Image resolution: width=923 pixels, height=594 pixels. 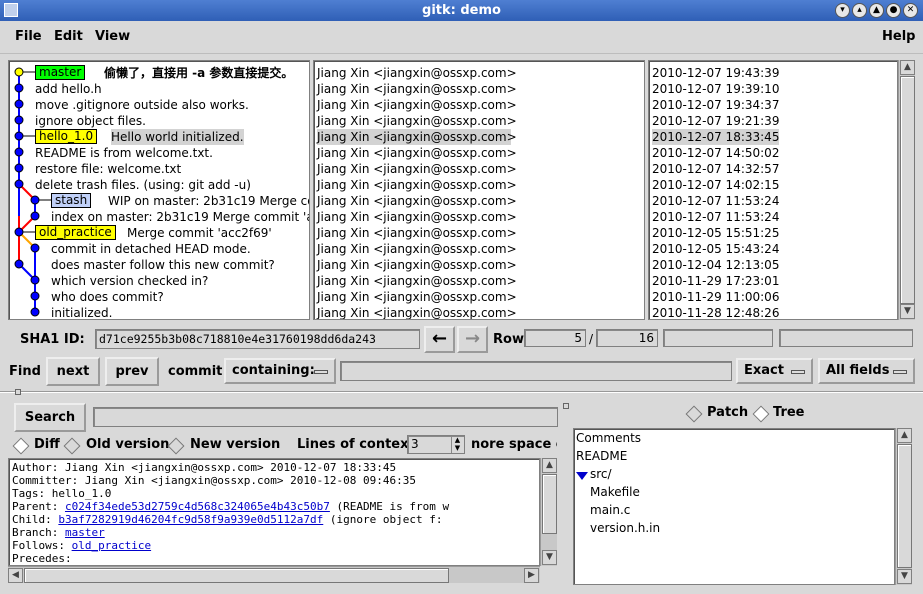 What do you see at coordinates (761, 414) in the screenshot?
I see `tree-radio` at bounding box center [761, 414].